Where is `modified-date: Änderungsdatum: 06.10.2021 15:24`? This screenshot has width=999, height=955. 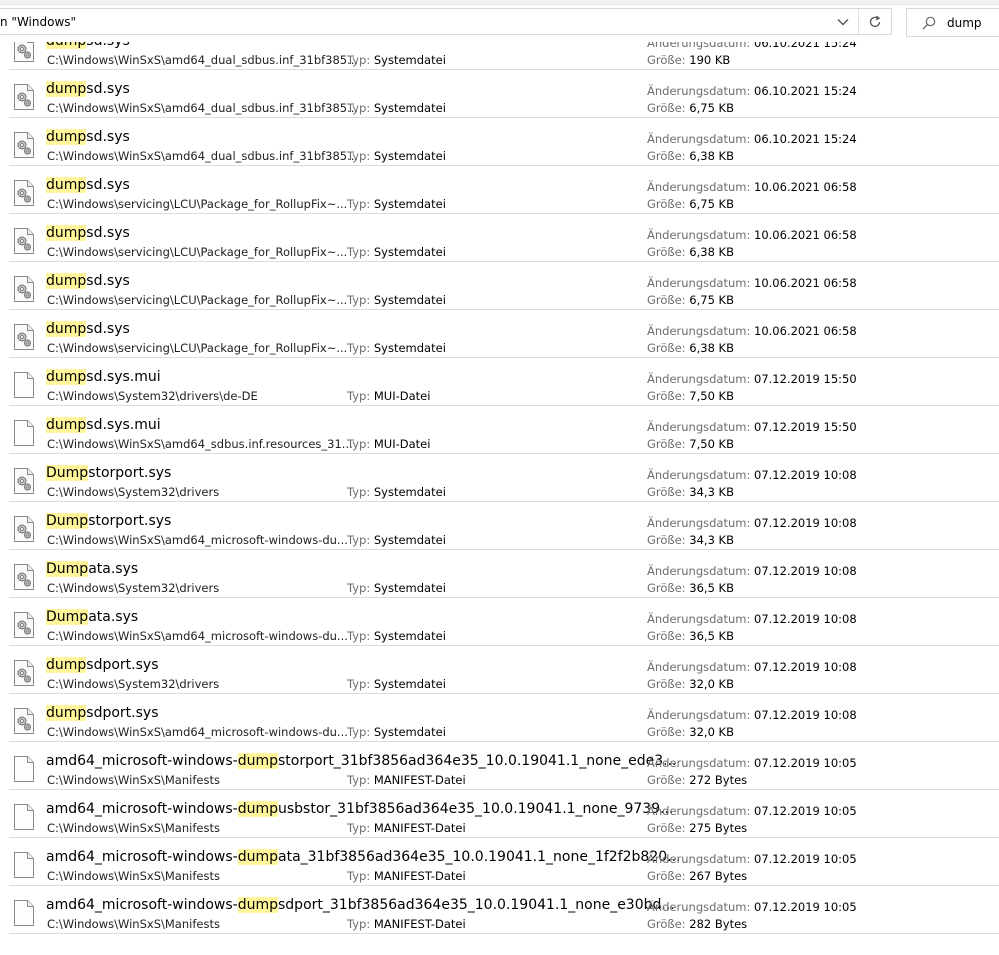
modified-date: Änderungsdatum: 06.10.2021 15:24 is located at coordinates (752, 46).